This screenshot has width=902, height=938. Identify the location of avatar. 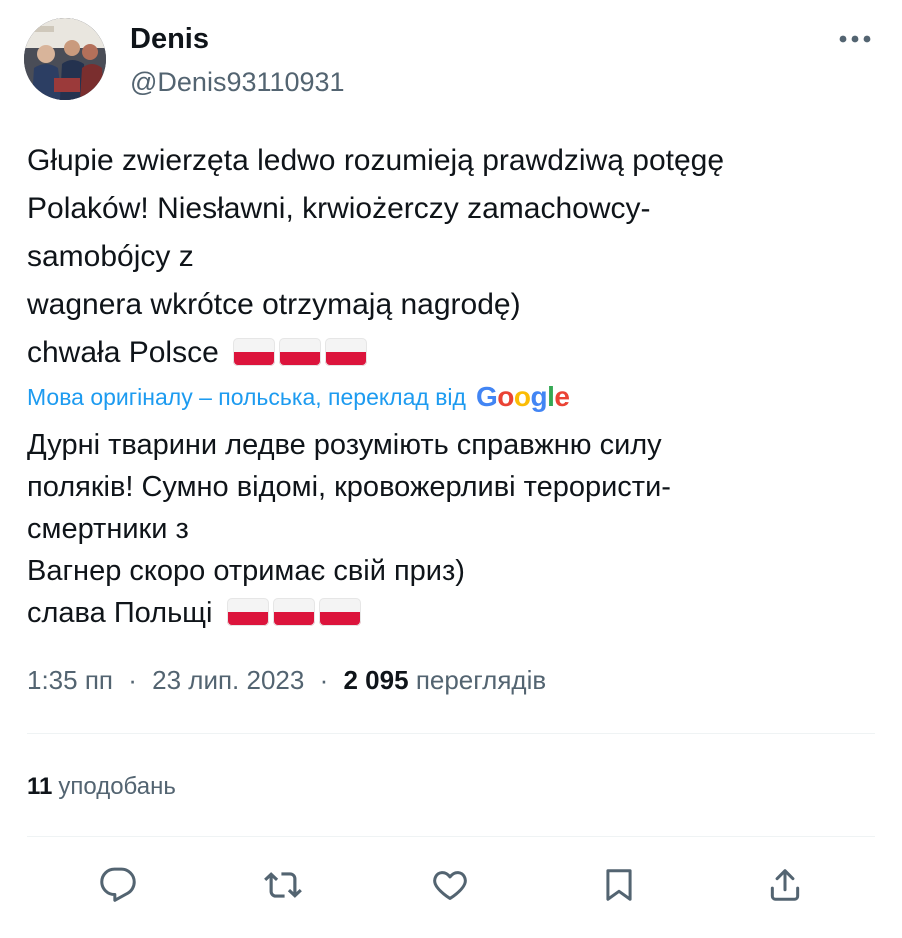
(65, 59).